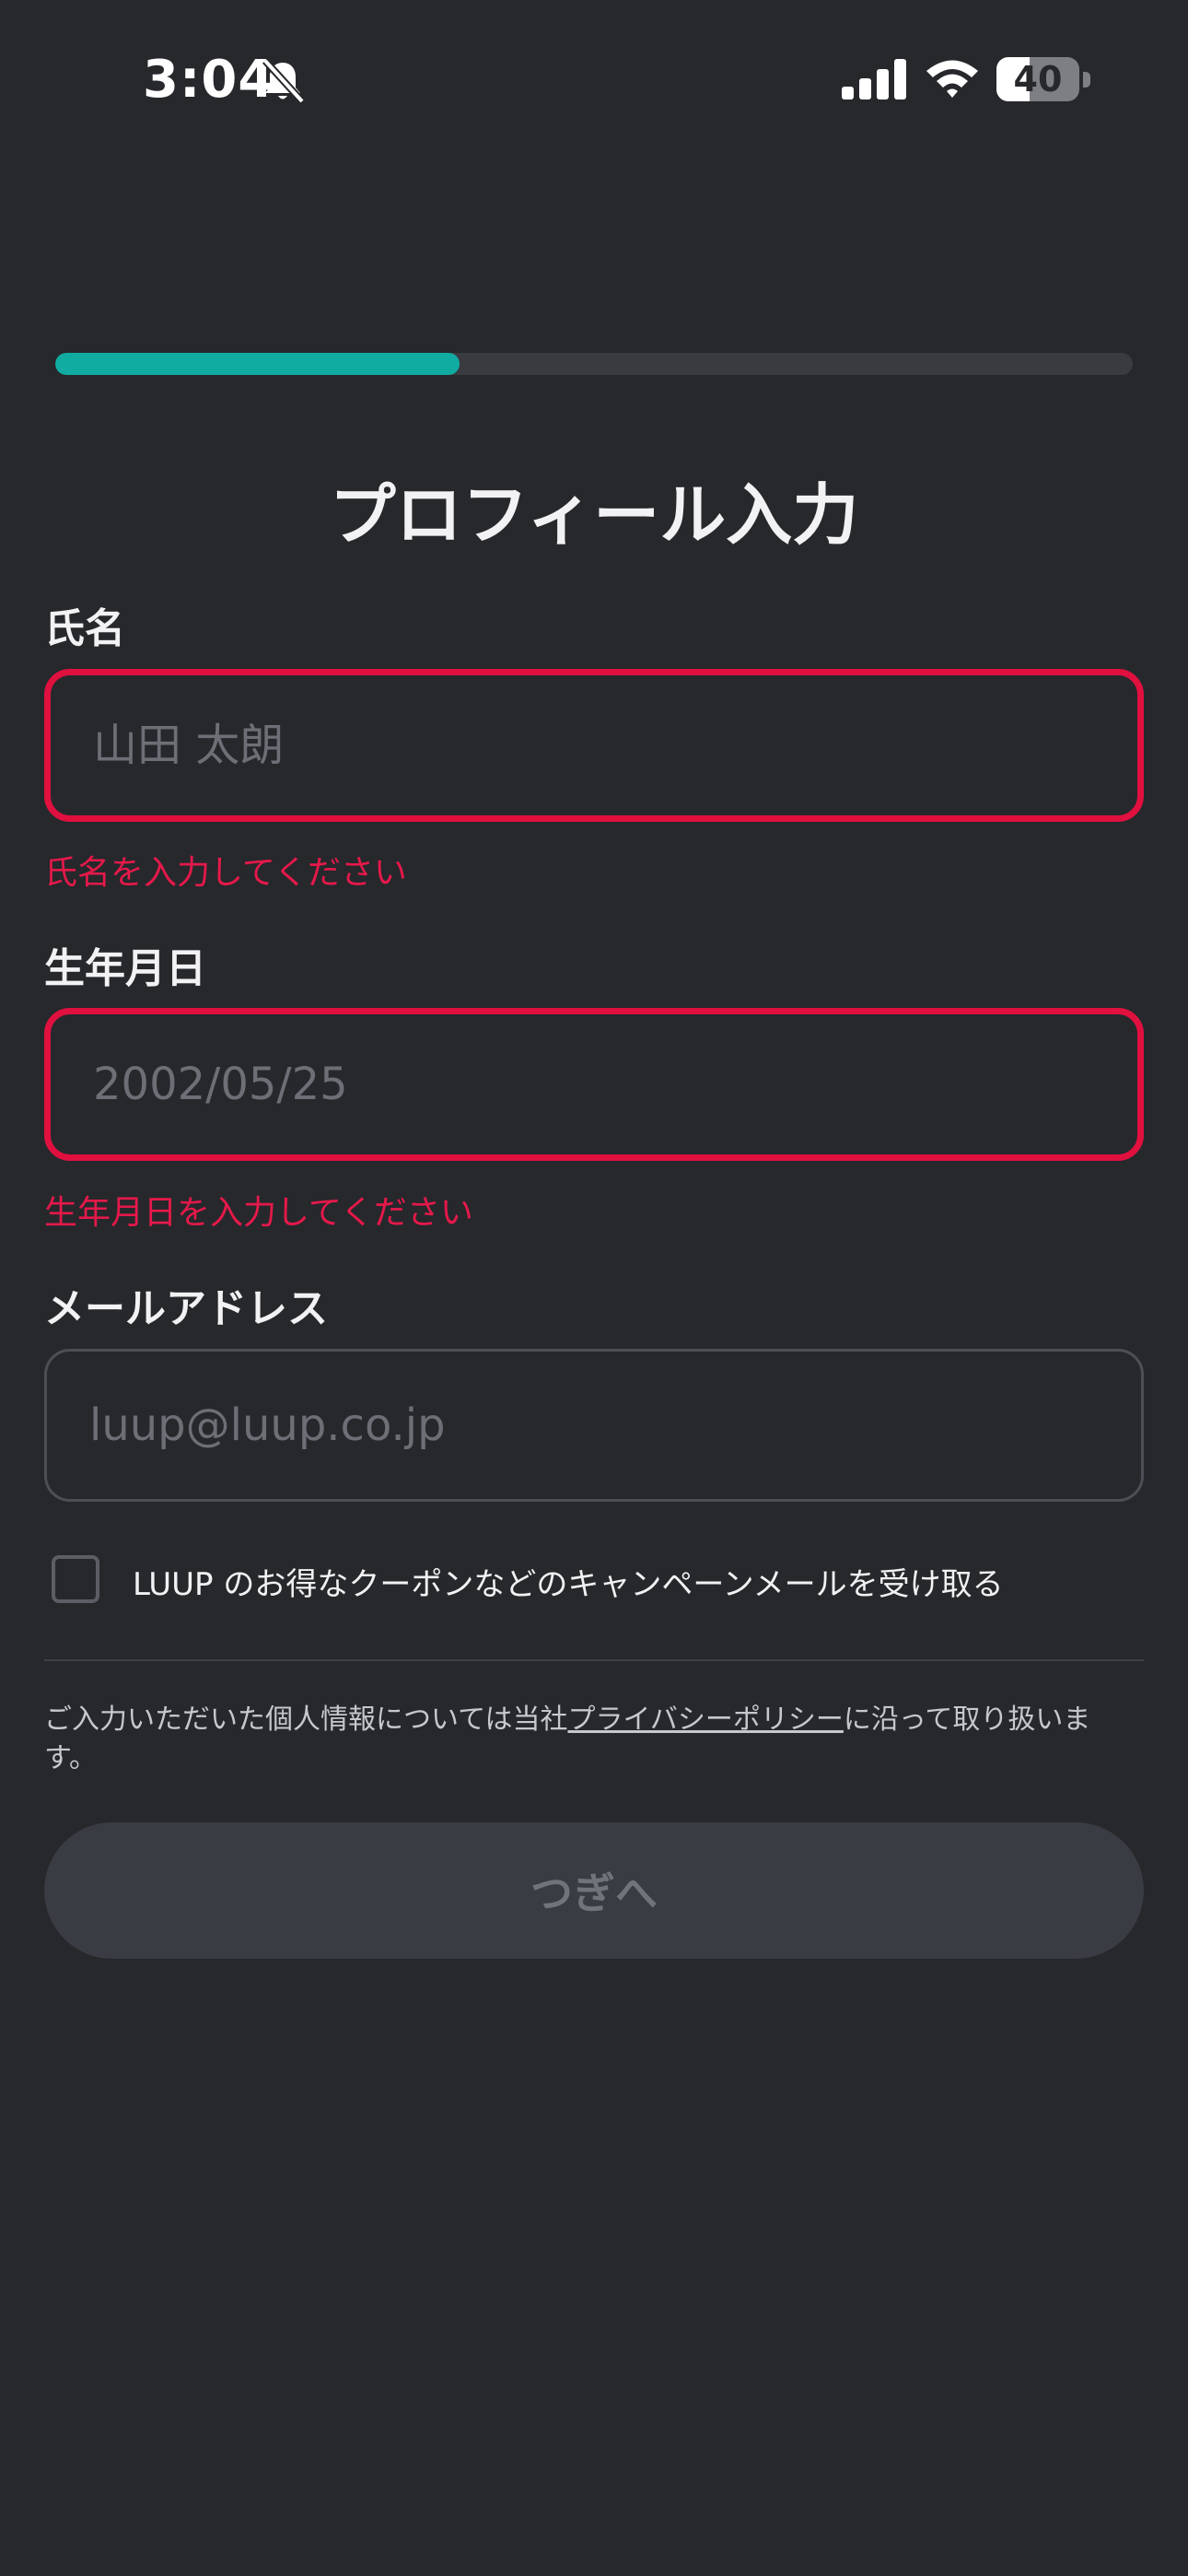  Describe the element at coordinates (125, 968) in the screenshot. I see `birthdate-label: 生年月日` at that location.